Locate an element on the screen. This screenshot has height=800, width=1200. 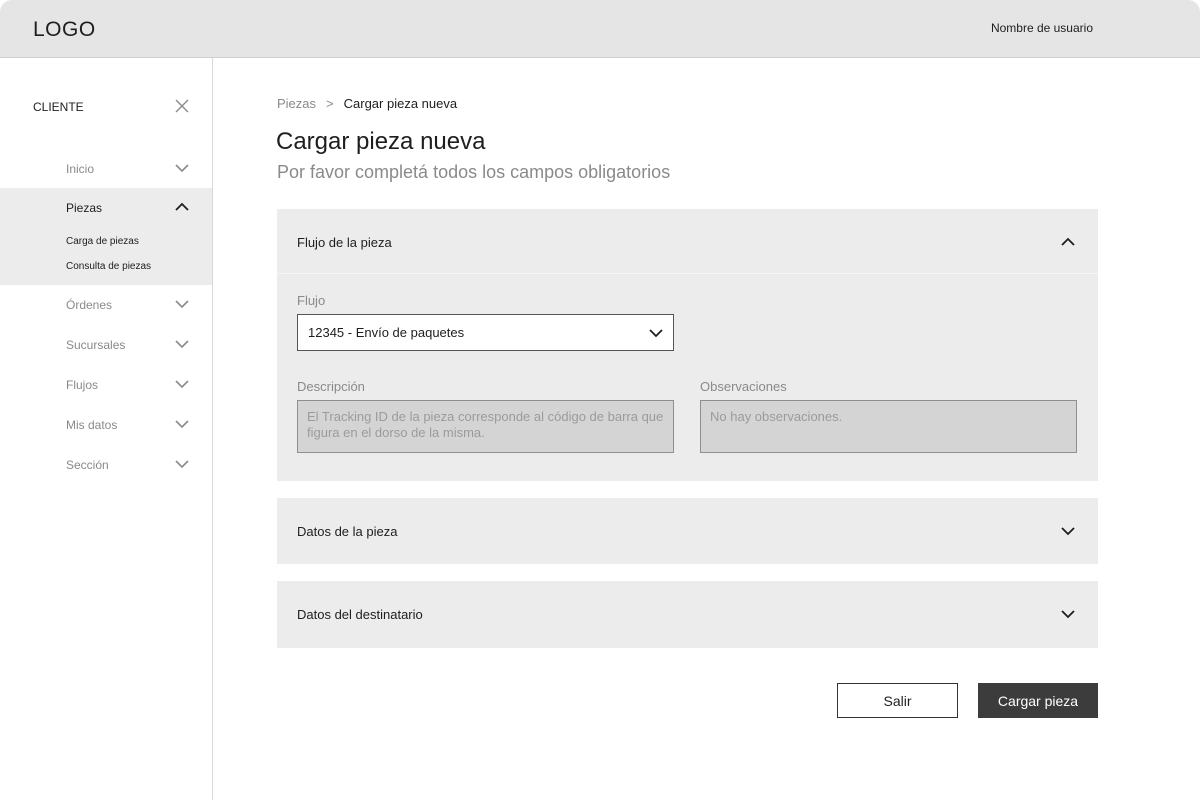
panel-divider is located at coordinates (687, 273).